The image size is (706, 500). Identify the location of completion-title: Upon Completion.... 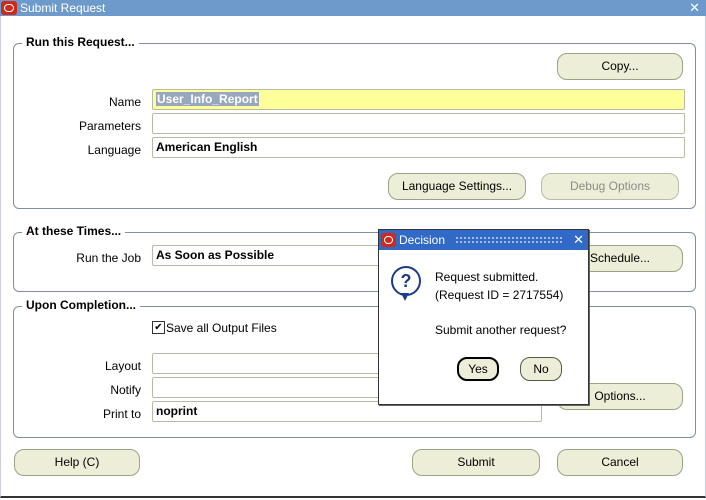
(81, 305).